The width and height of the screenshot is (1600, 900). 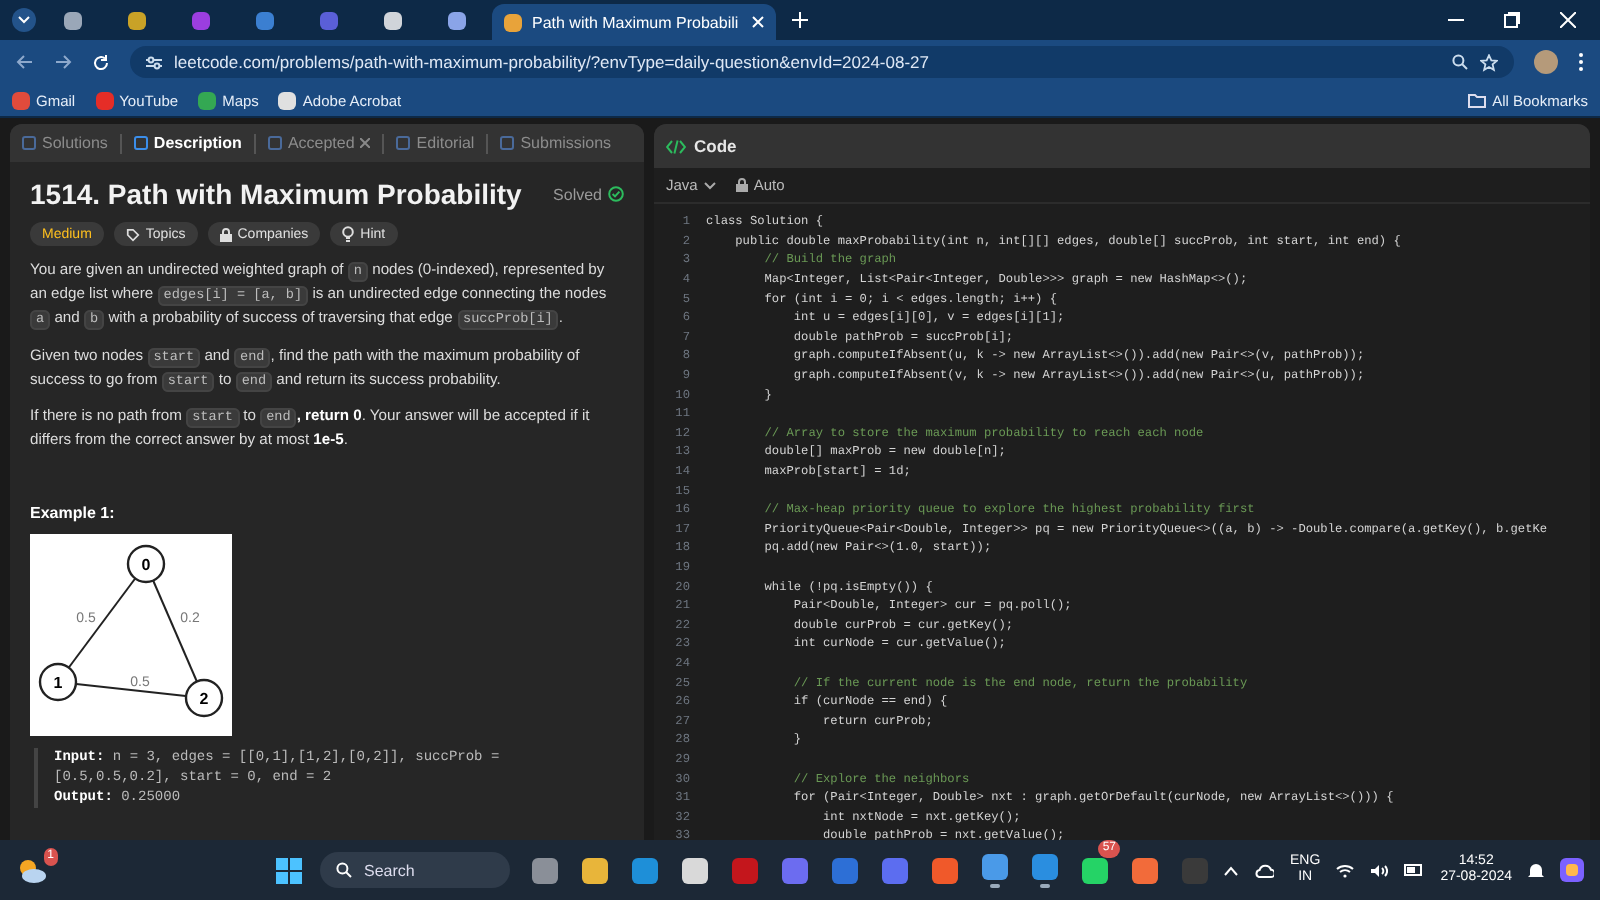 What do you see at coordinates (289, 870) in the screenshot?
I see `start-icon` at bounding box center [289, 870].